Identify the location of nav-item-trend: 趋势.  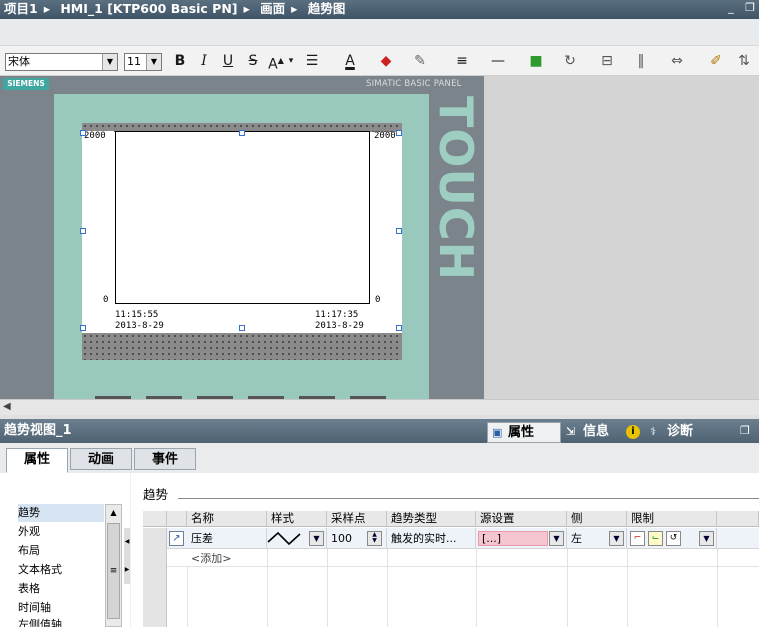
(61, 513).